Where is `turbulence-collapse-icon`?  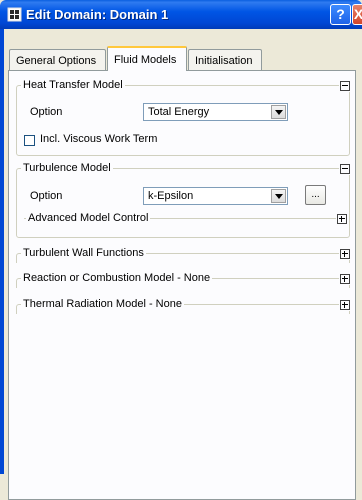
turbulence-collapse-icon is located at coordinates (345, 169).